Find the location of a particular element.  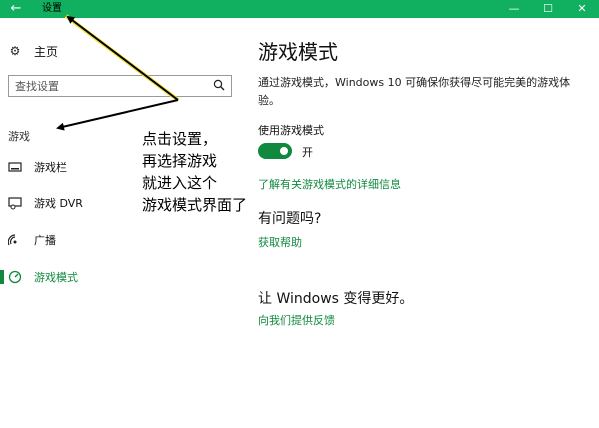

game-mode-icon is located at coordinates (15, 277).